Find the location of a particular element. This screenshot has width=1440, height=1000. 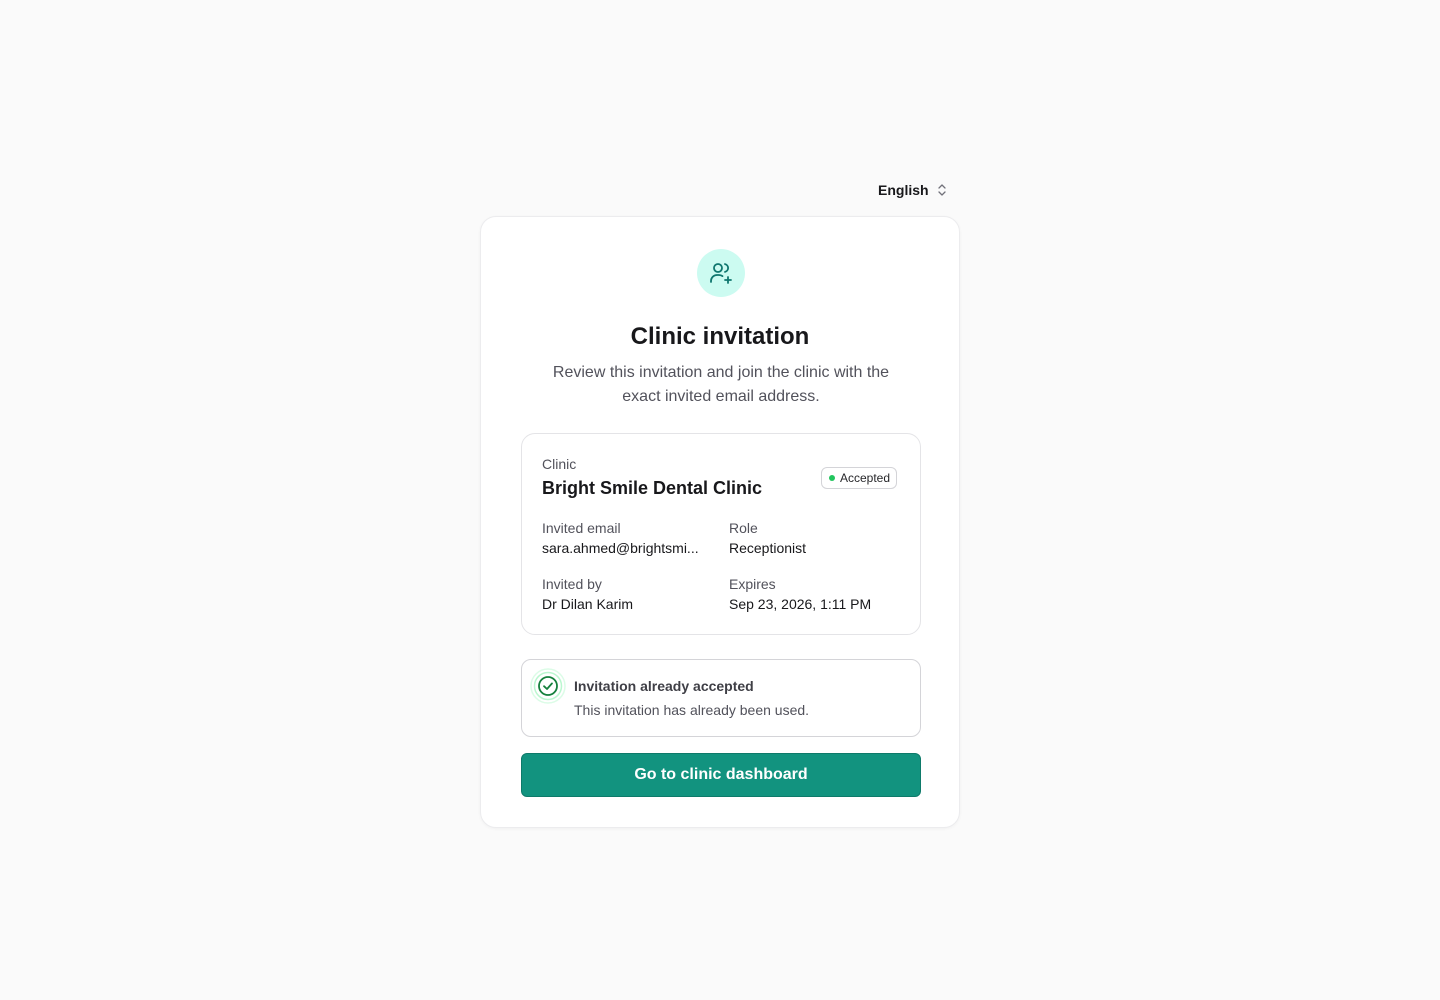

clinic-name: Bright Smile Dental Clinic is located at coordinates (652, 488).